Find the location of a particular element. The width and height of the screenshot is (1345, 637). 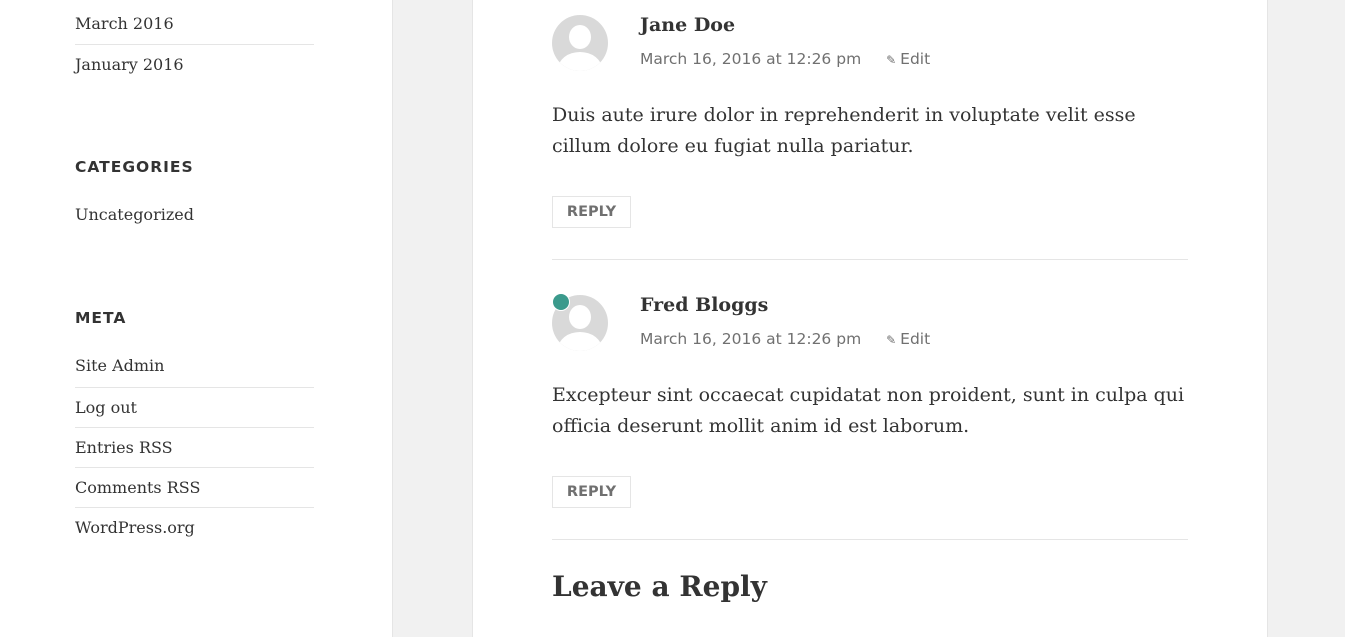

list-item: Site Admin is located at coordinates (194, 367).